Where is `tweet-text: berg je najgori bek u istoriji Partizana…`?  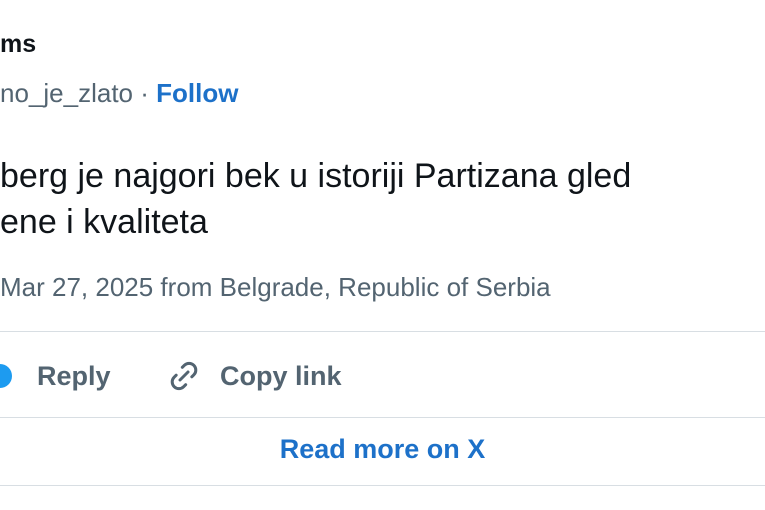
tweet-text: berg je najgori bek u istoriji Partizana… is located at coordinates (315, 199).